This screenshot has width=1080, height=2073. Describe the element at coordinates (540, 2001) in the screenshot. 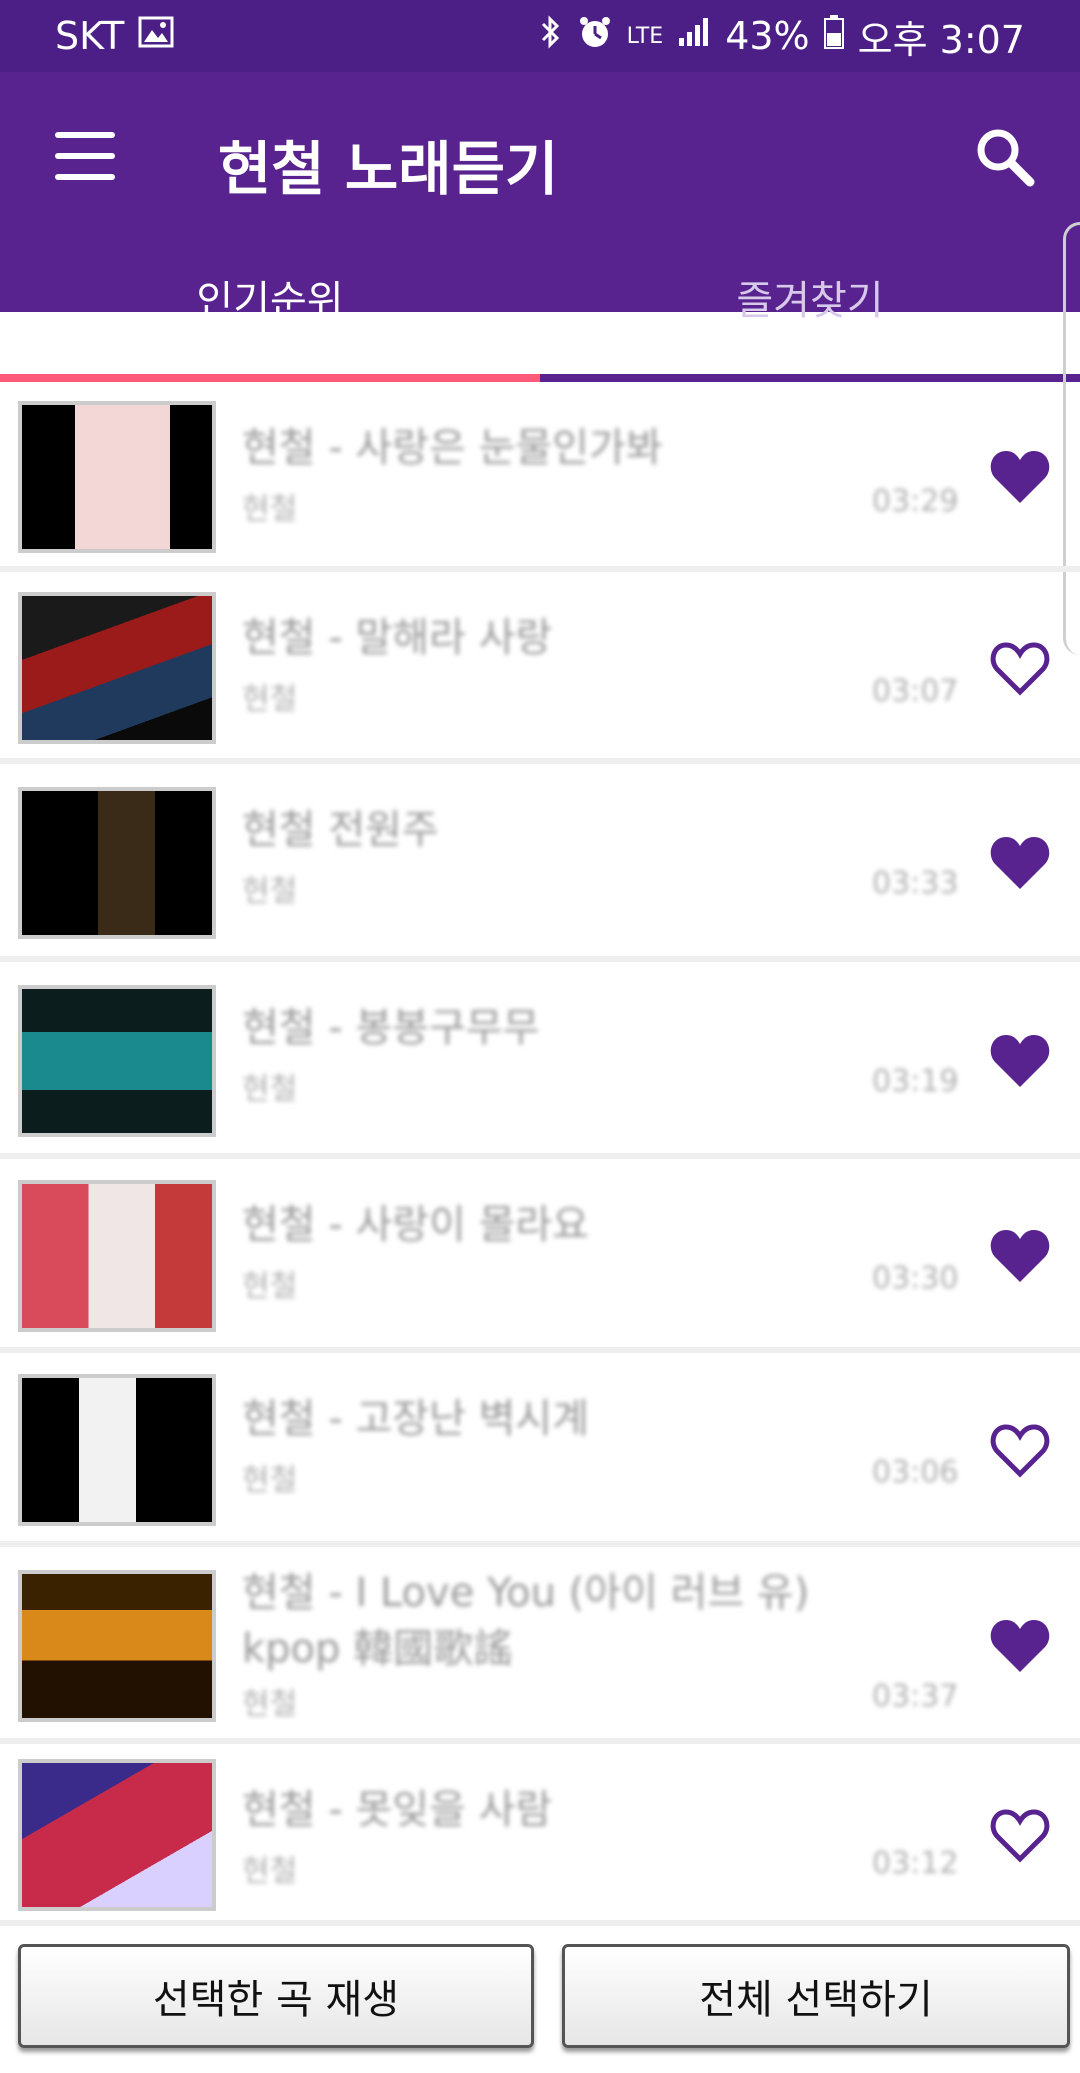

I see `bottom-action-bar: 선택한 곡 재생 전체 선택하기` at that location.